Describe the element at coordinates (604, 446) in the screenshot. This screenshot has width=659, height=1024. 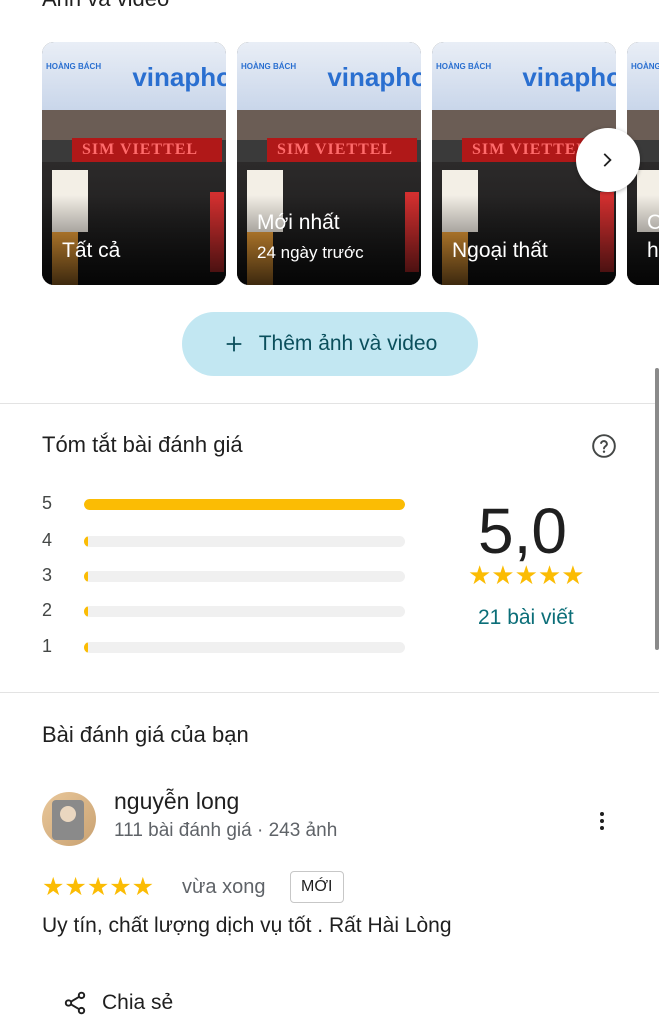
I see `help-icon` at that location.